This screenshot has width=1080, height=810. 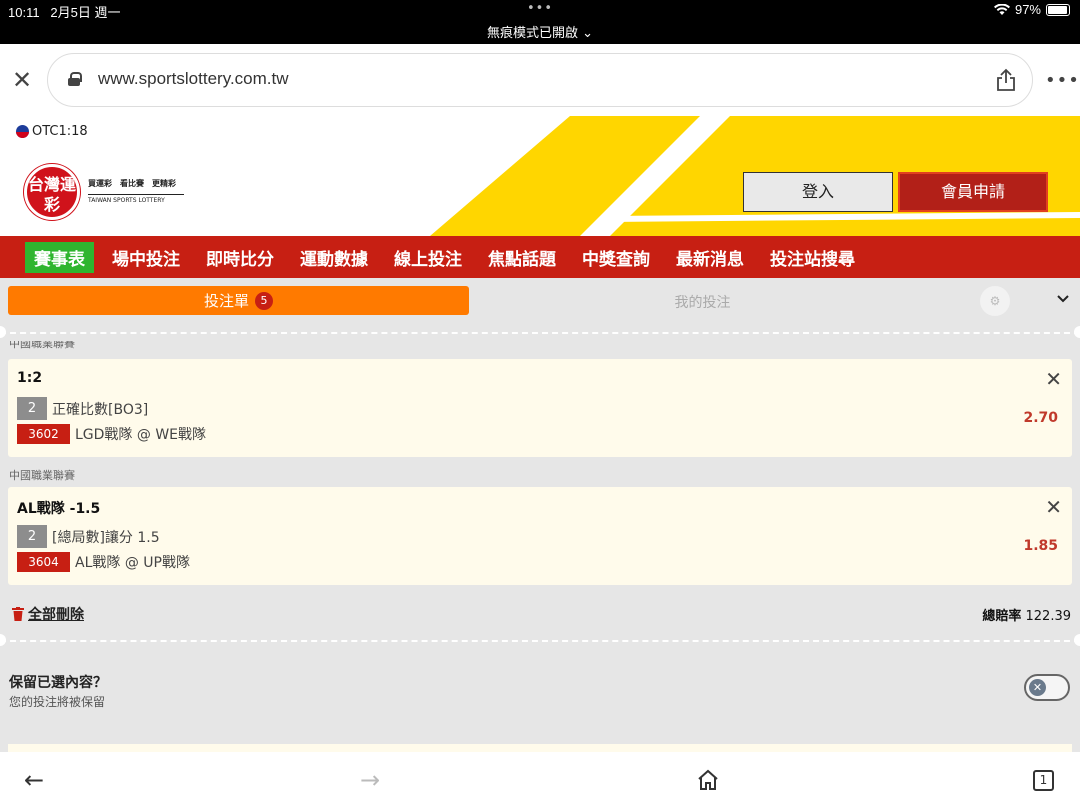 I want to click on tab-betslip: 投注單 5, so click(x=238, y=300).